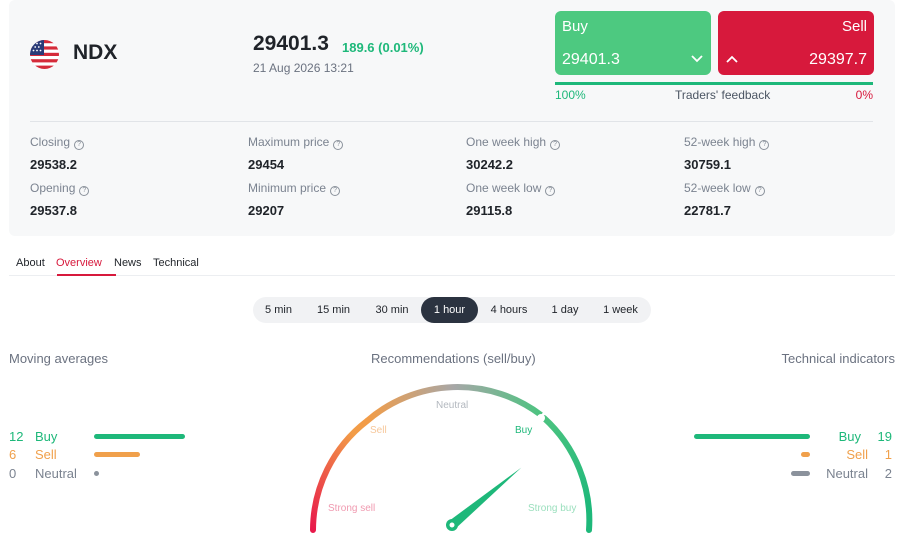 This screenshot has width=900, height=535. Describe the element at coordinates (79, 263) in the screenshot. I see `tab-overview: Overview` at that location.